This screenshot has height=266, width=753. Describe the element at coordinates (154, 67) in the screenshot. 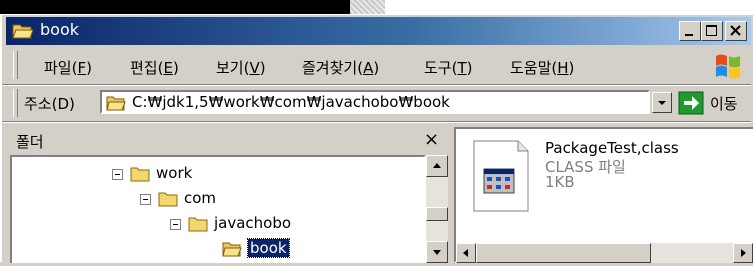

I see `menu-edit: 편집(E)` at that location.